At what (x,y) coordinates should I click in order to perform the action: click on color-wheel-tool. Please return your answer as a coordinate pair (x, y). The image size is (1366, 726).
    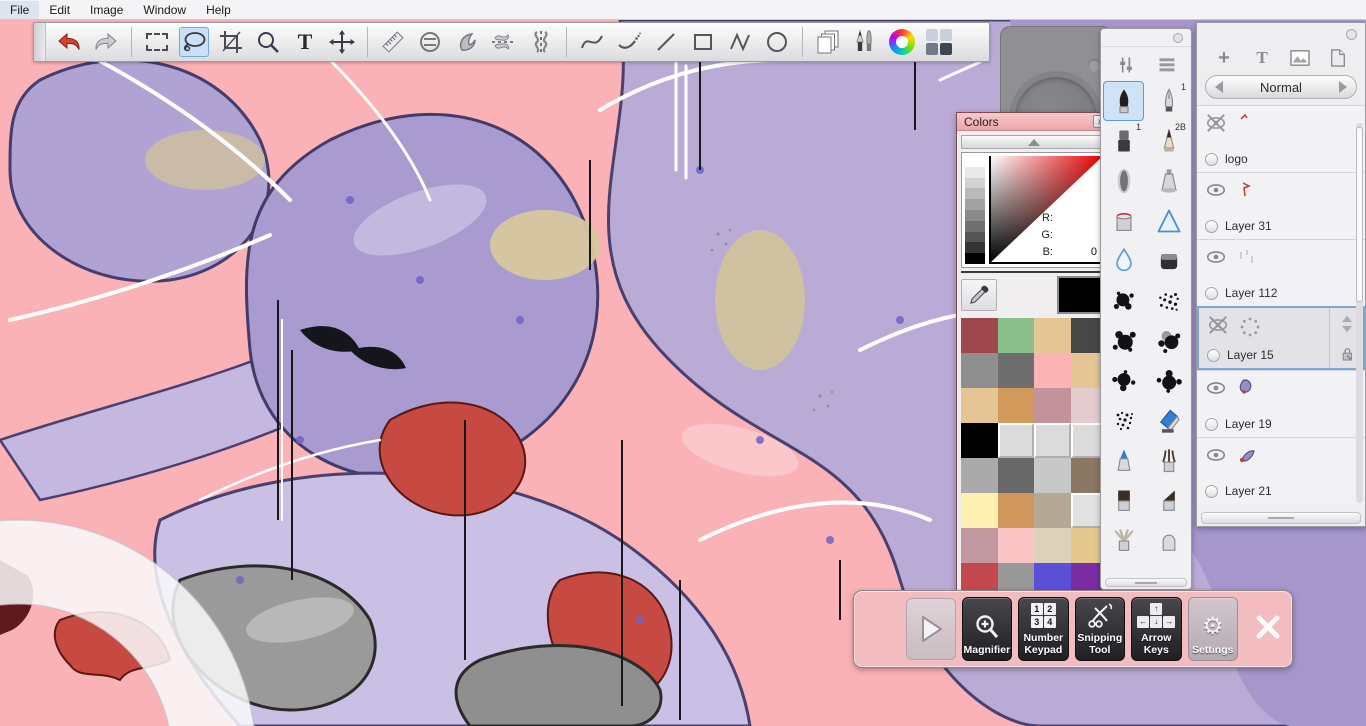
    Looking at the image, I should click on (902, 42).